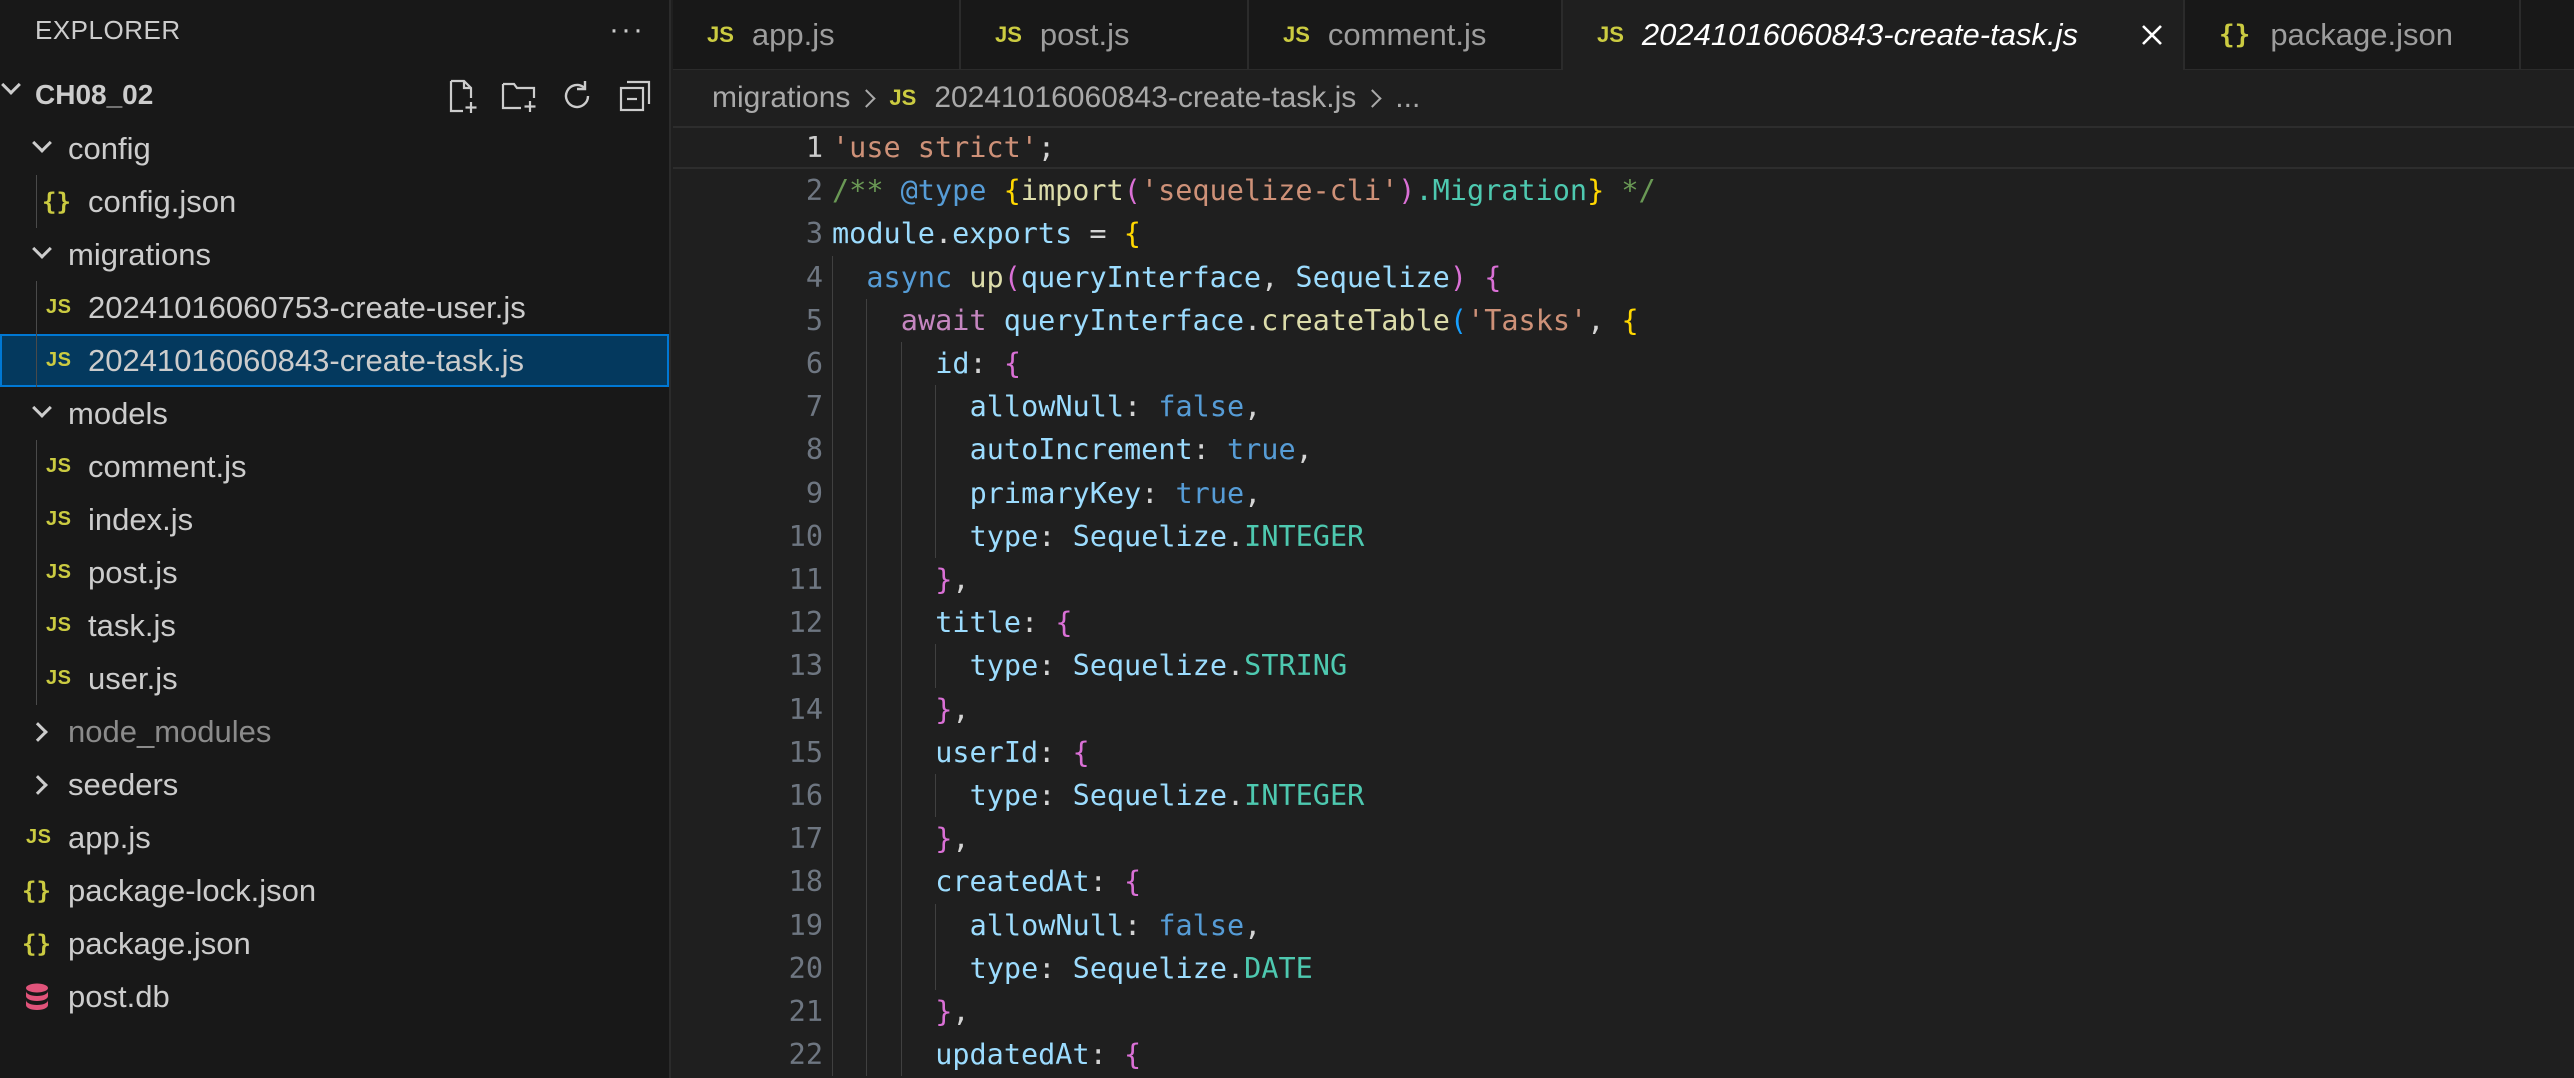 This screenshot has width=2574, height=1078. Describe the element at coordinates (1623, 277) in the screenshot. I see `code-line: 4 async up(queryInterface, Sequelize) {` at that location.